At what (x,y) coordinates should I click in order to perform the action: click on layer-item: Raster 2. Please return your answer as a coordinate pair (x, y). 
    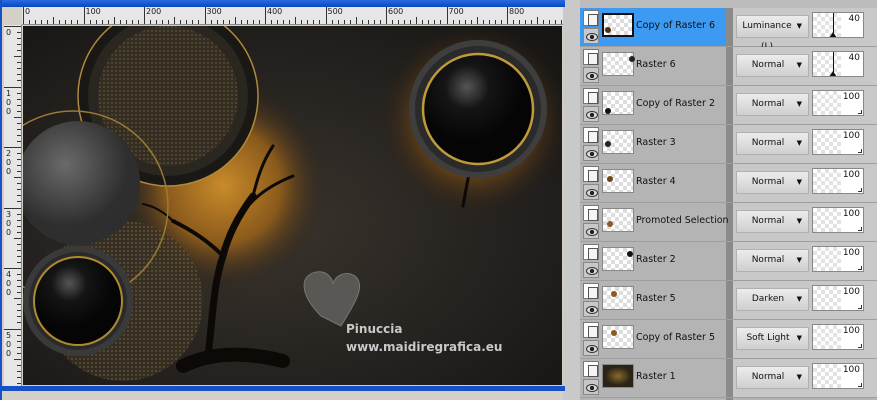
    Looking at the image, I should click on (653, 261).